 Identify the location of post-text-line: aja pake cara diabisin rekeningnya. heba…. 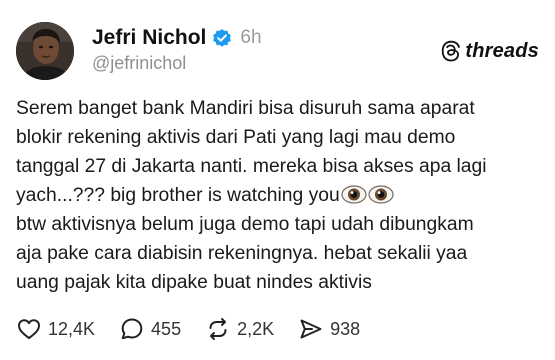
(242, 253).